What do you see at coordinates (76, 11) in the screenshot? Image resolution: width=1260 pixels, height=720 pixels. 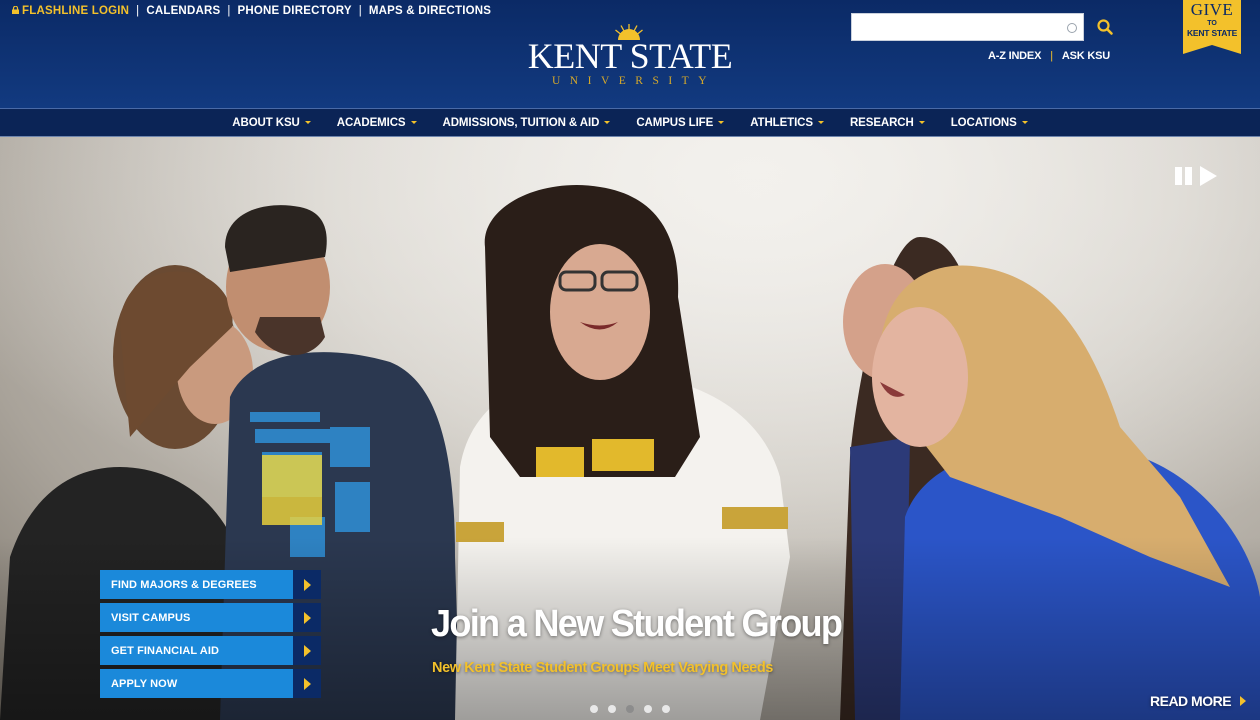 I see `flashline-label: FLASHLINE LOGIN` at bounding box center [76, 11].